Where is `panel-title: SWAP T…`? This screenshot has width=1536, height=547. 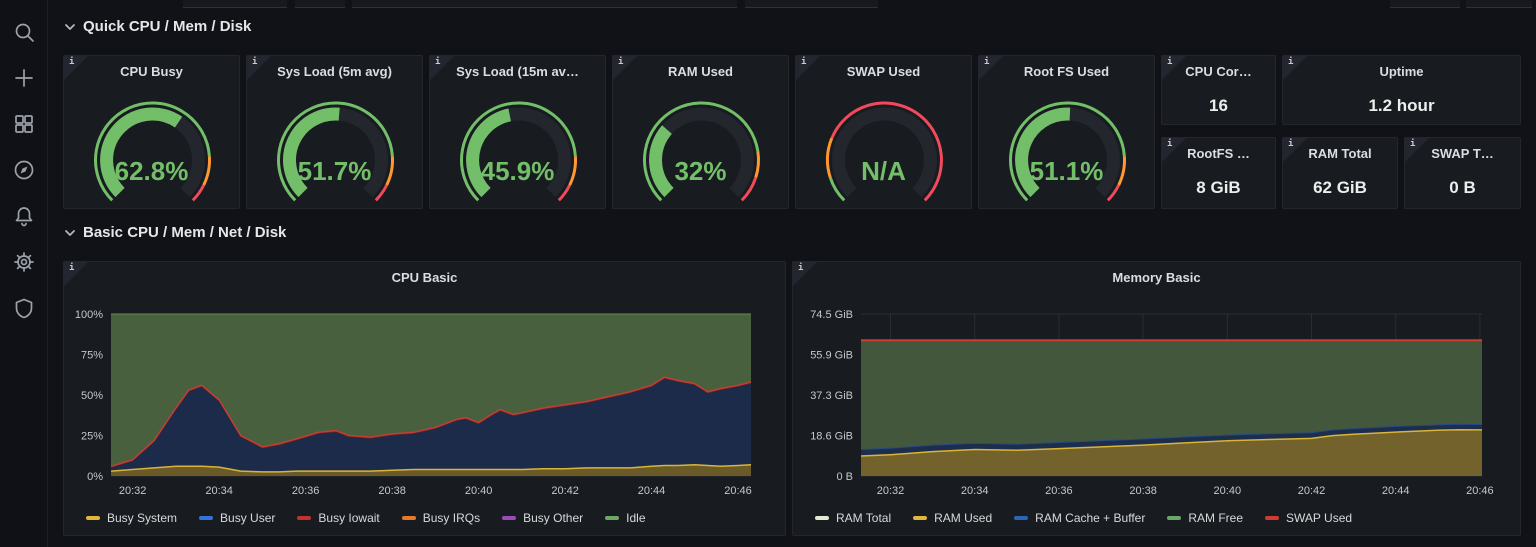
panel-title: SWAP T… is located at coordinates (1462, 153).